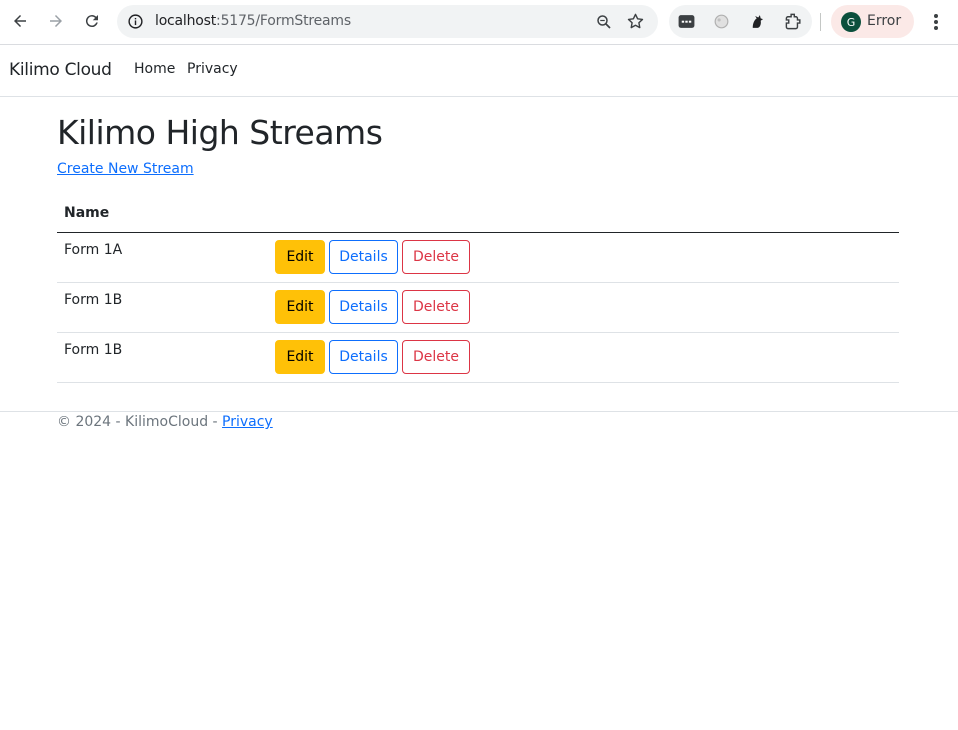 The image size is (958, 730). I want to click on avatar: G, so click(851, 22).